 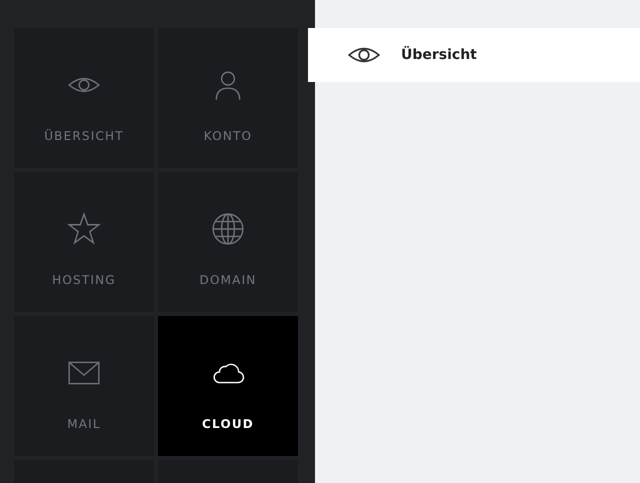 I want to click on nav-tile: KONTO, so click(x=228, y=98).